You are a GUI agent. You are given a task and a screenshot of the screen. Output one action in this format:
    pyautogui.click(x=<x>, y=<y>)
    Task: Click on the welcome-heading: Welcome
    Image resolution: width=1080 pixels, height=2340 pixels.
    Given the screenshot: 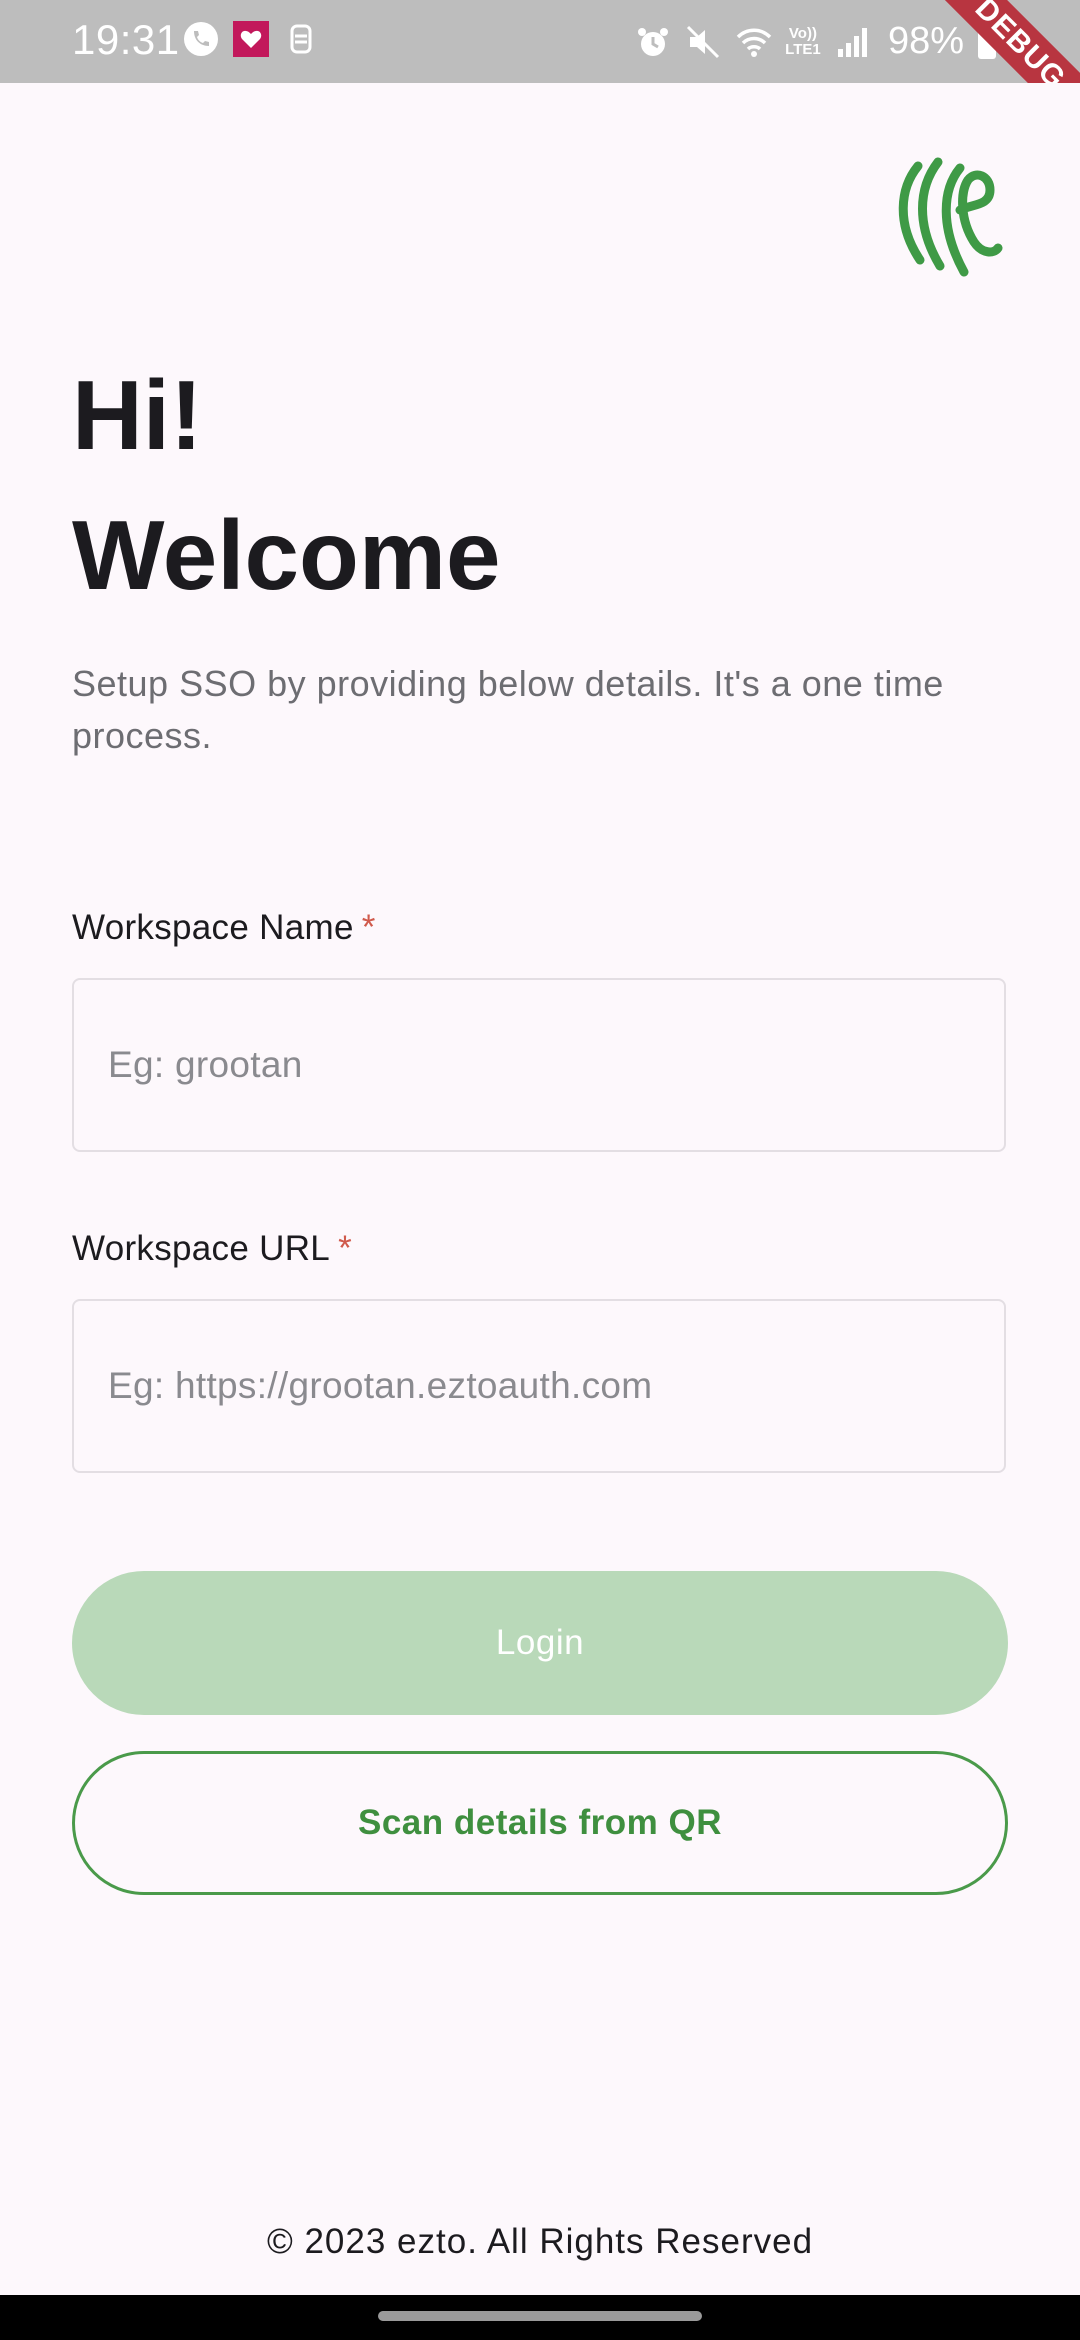 What is the action you would take?
    pyautogui.click(x=286, y=555)
    